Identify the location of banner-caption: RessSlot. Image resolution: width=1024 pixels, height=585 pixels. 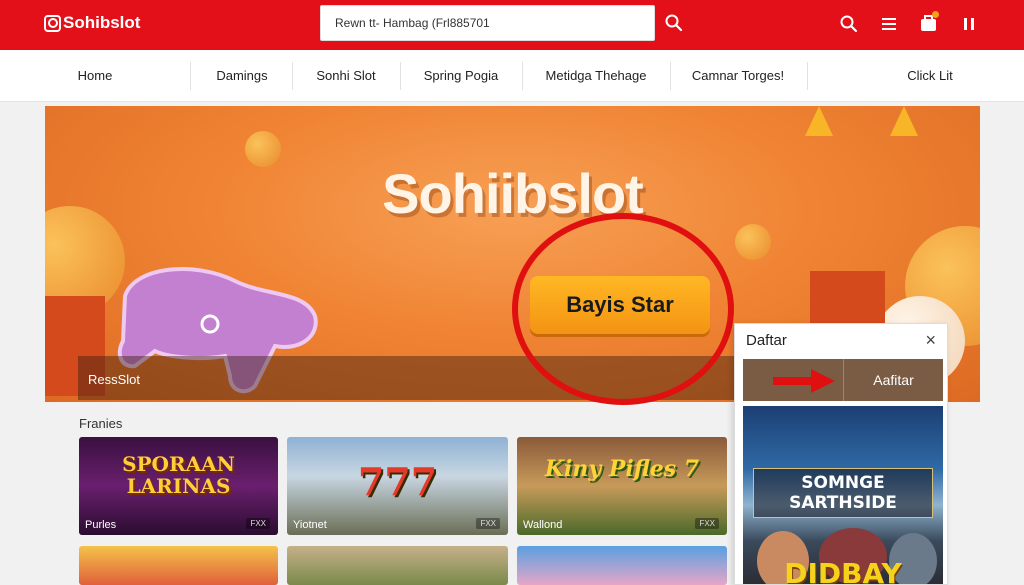
(114, 379).